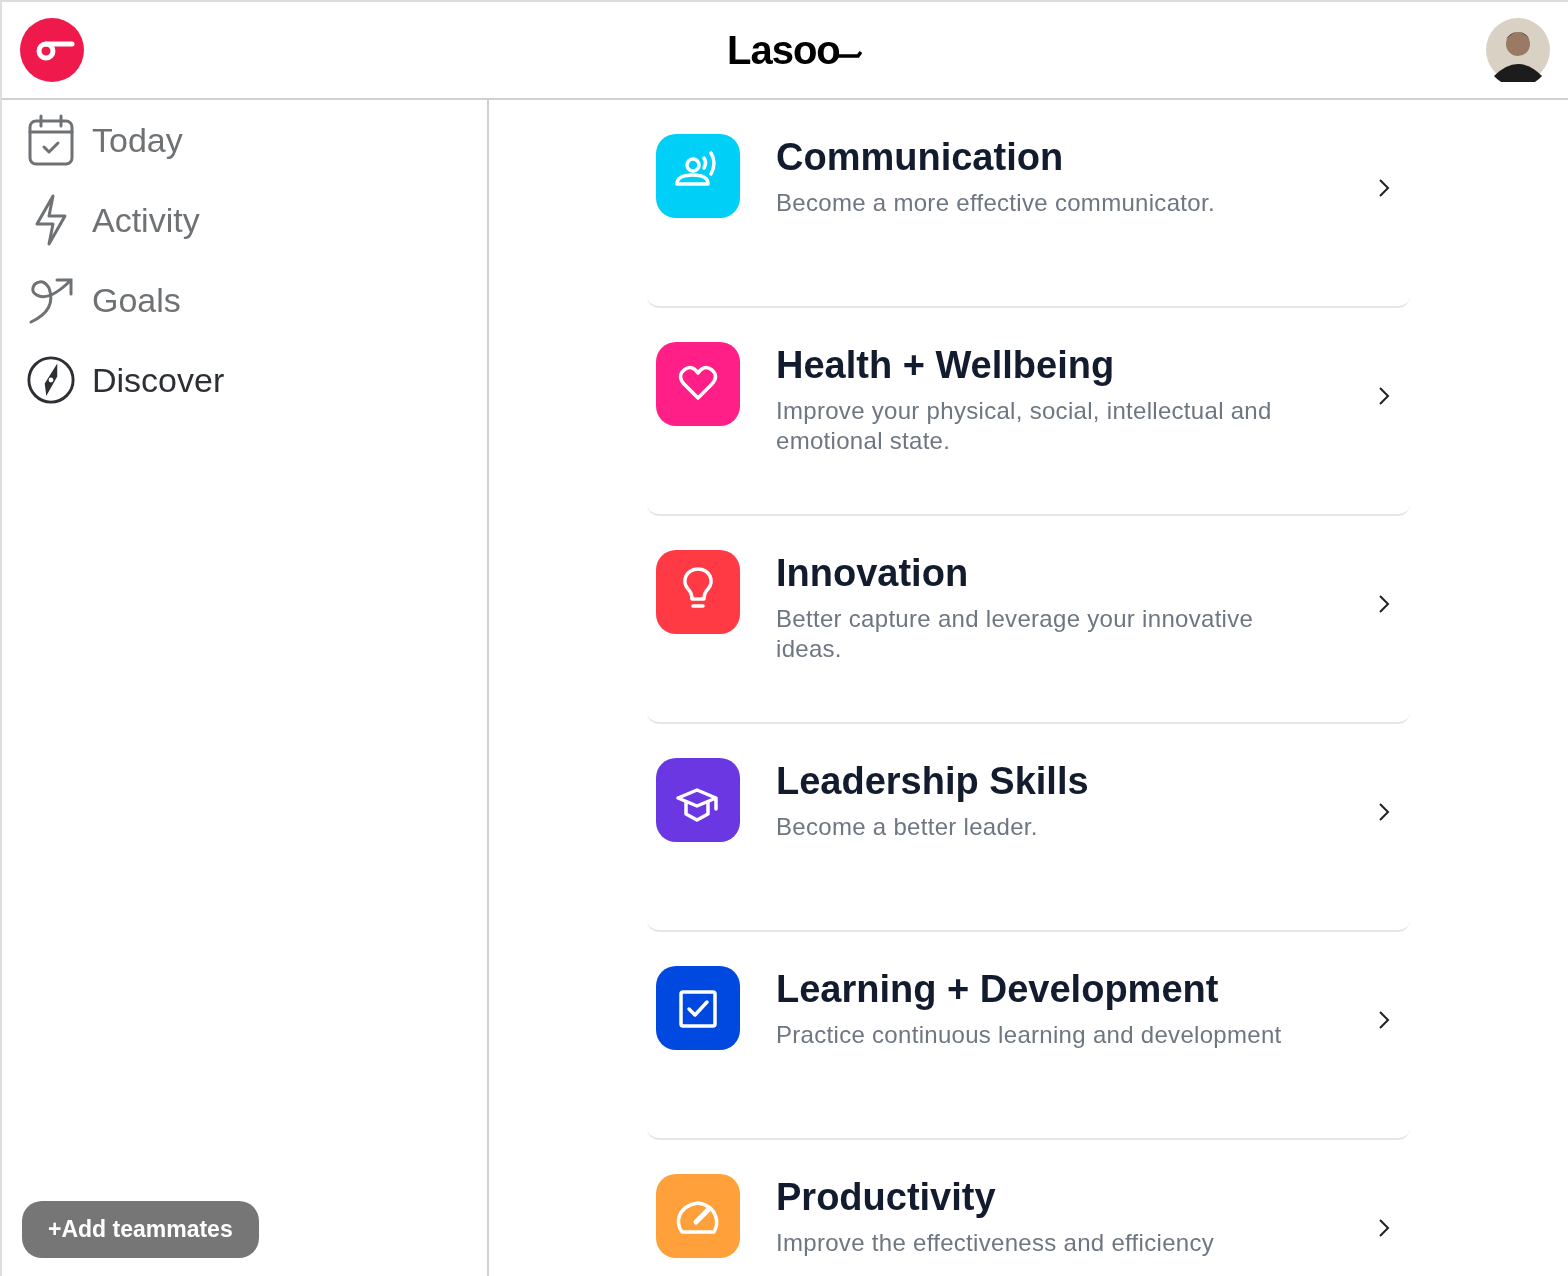 The width and height of the screenshot is (1568, 1276). I want to click on category-card: Innovation Better capture and leverage your innovative ideas., so click(1028, 620).